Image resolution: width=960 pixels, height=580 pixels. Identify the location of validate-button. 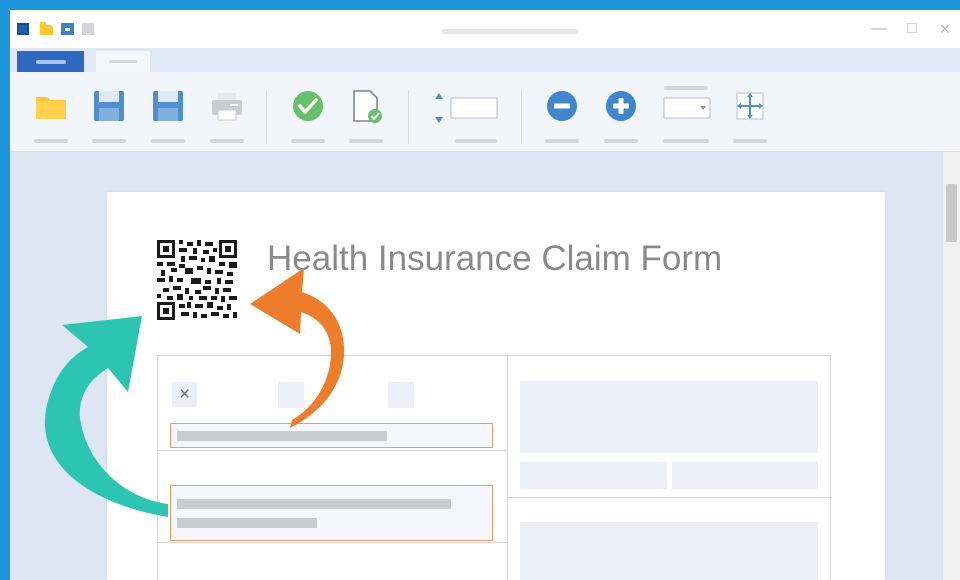
(308, 112).